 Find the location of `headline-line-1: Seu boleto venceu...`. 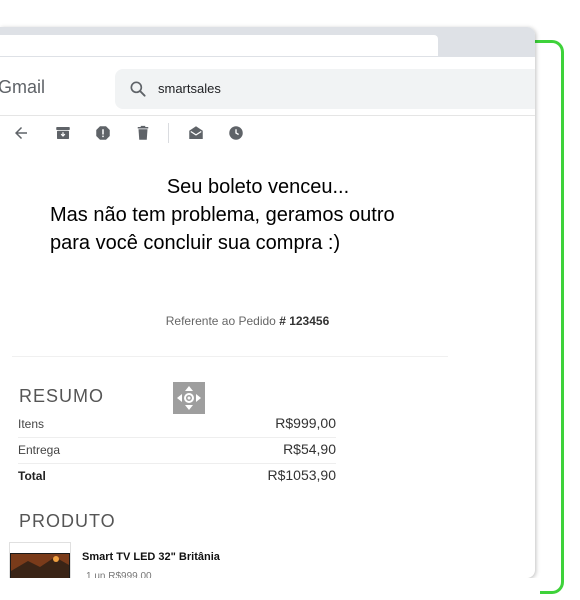

headline-line-1: Seu boleto venceu... is located at coordinates (258, 187).